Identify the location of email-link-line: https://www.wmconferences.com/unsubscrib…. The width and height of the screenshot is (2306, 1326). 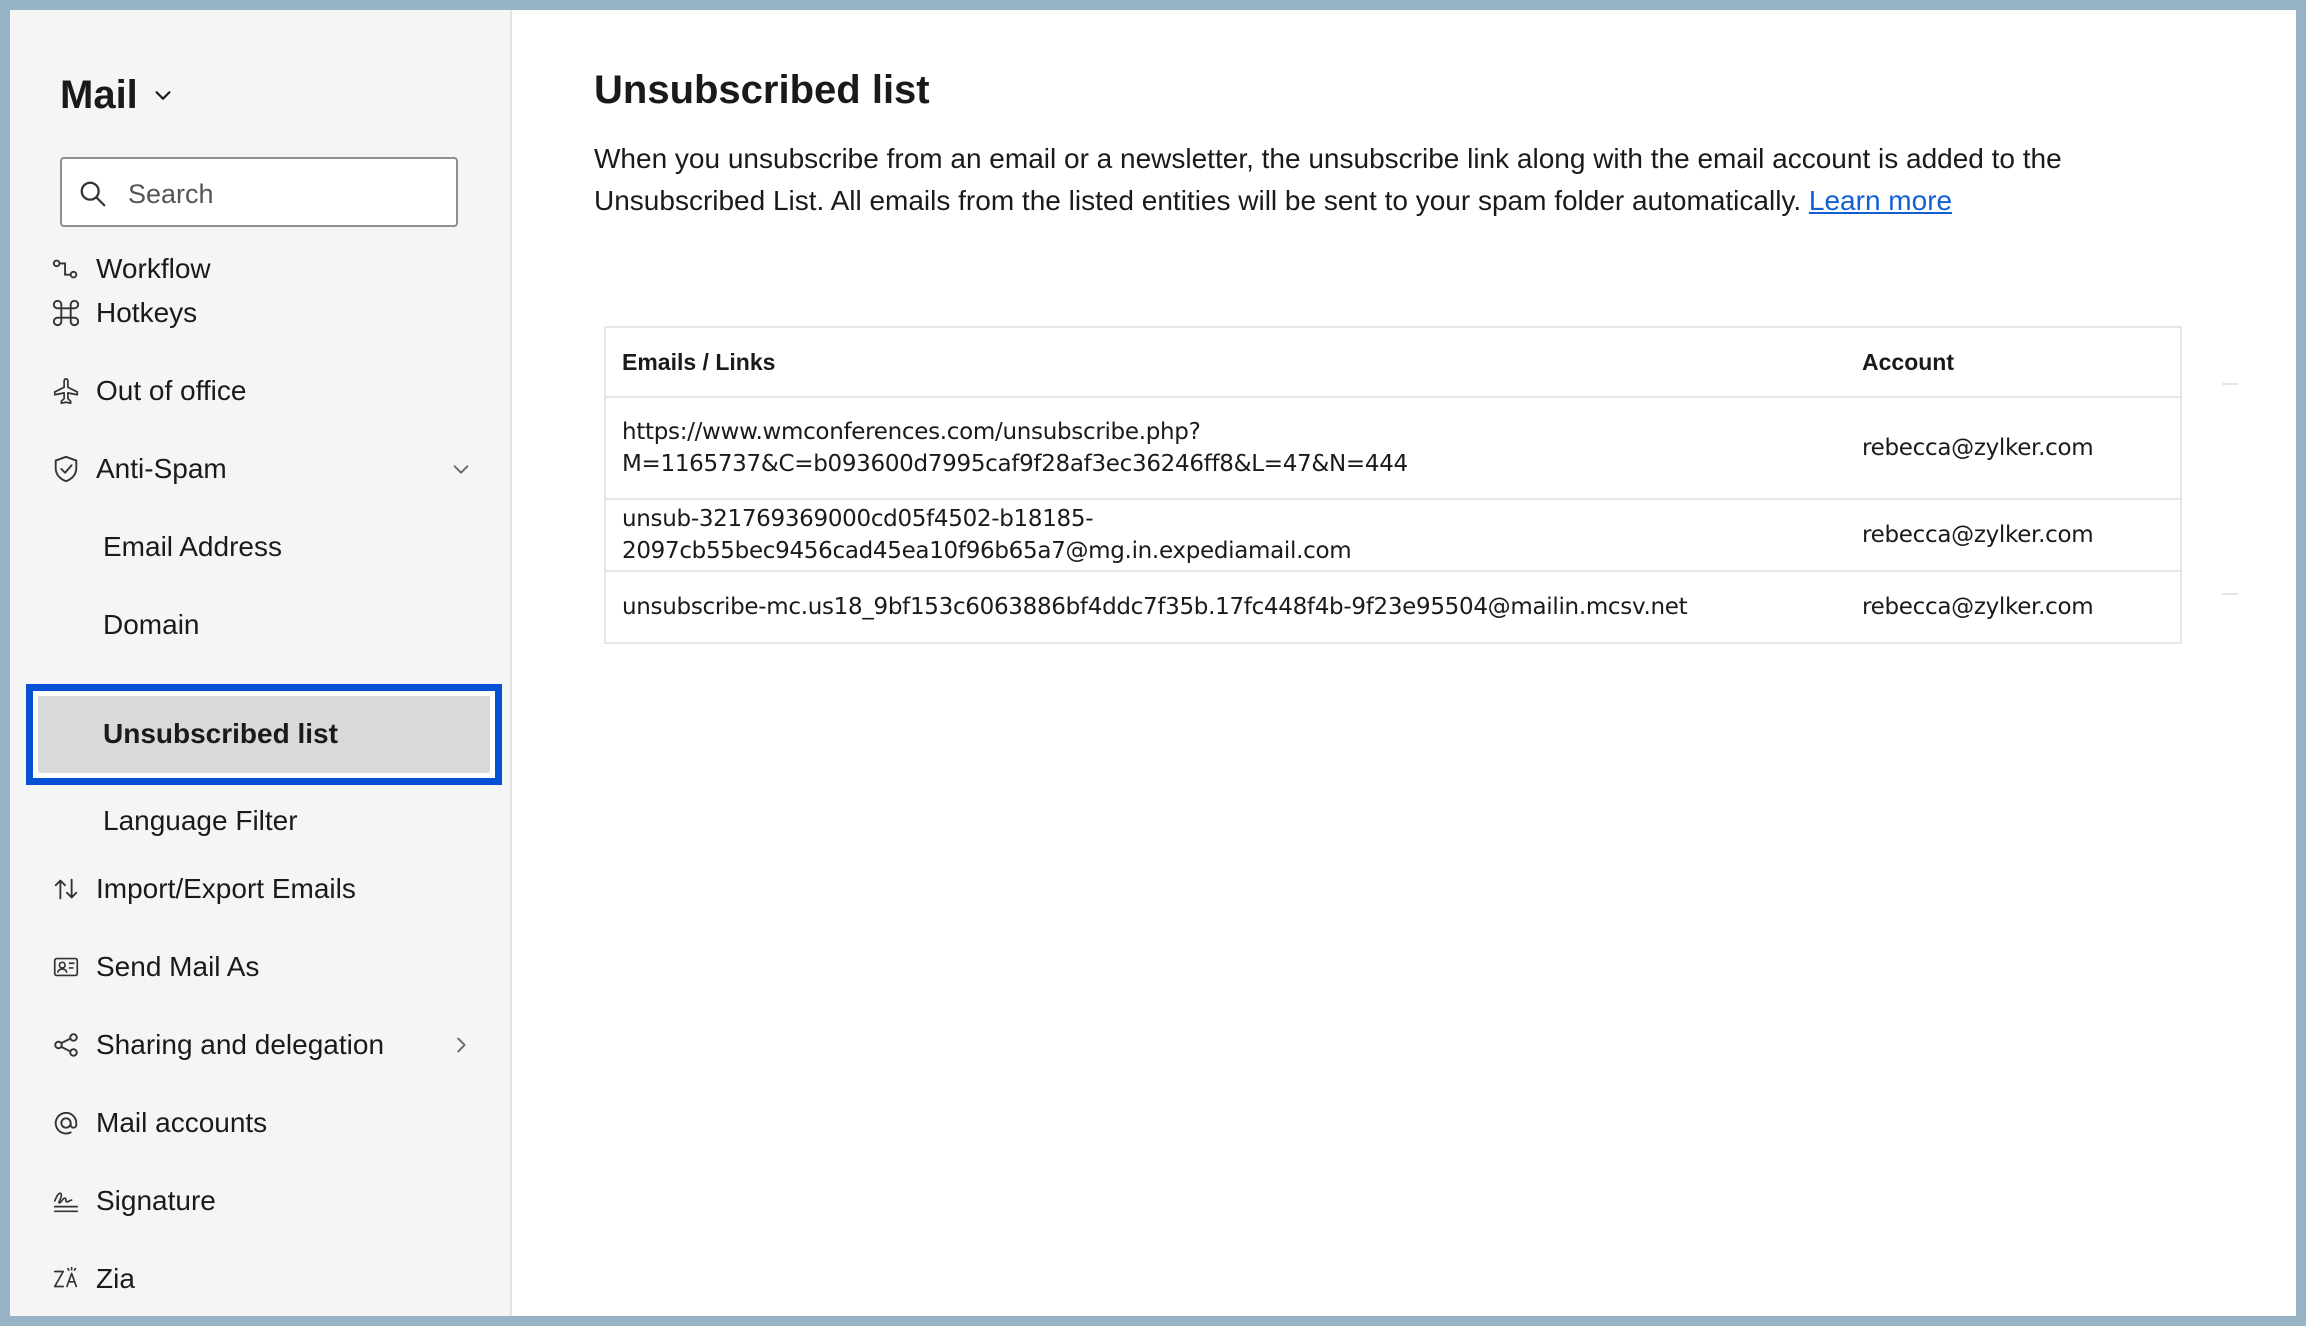
(911, 432).